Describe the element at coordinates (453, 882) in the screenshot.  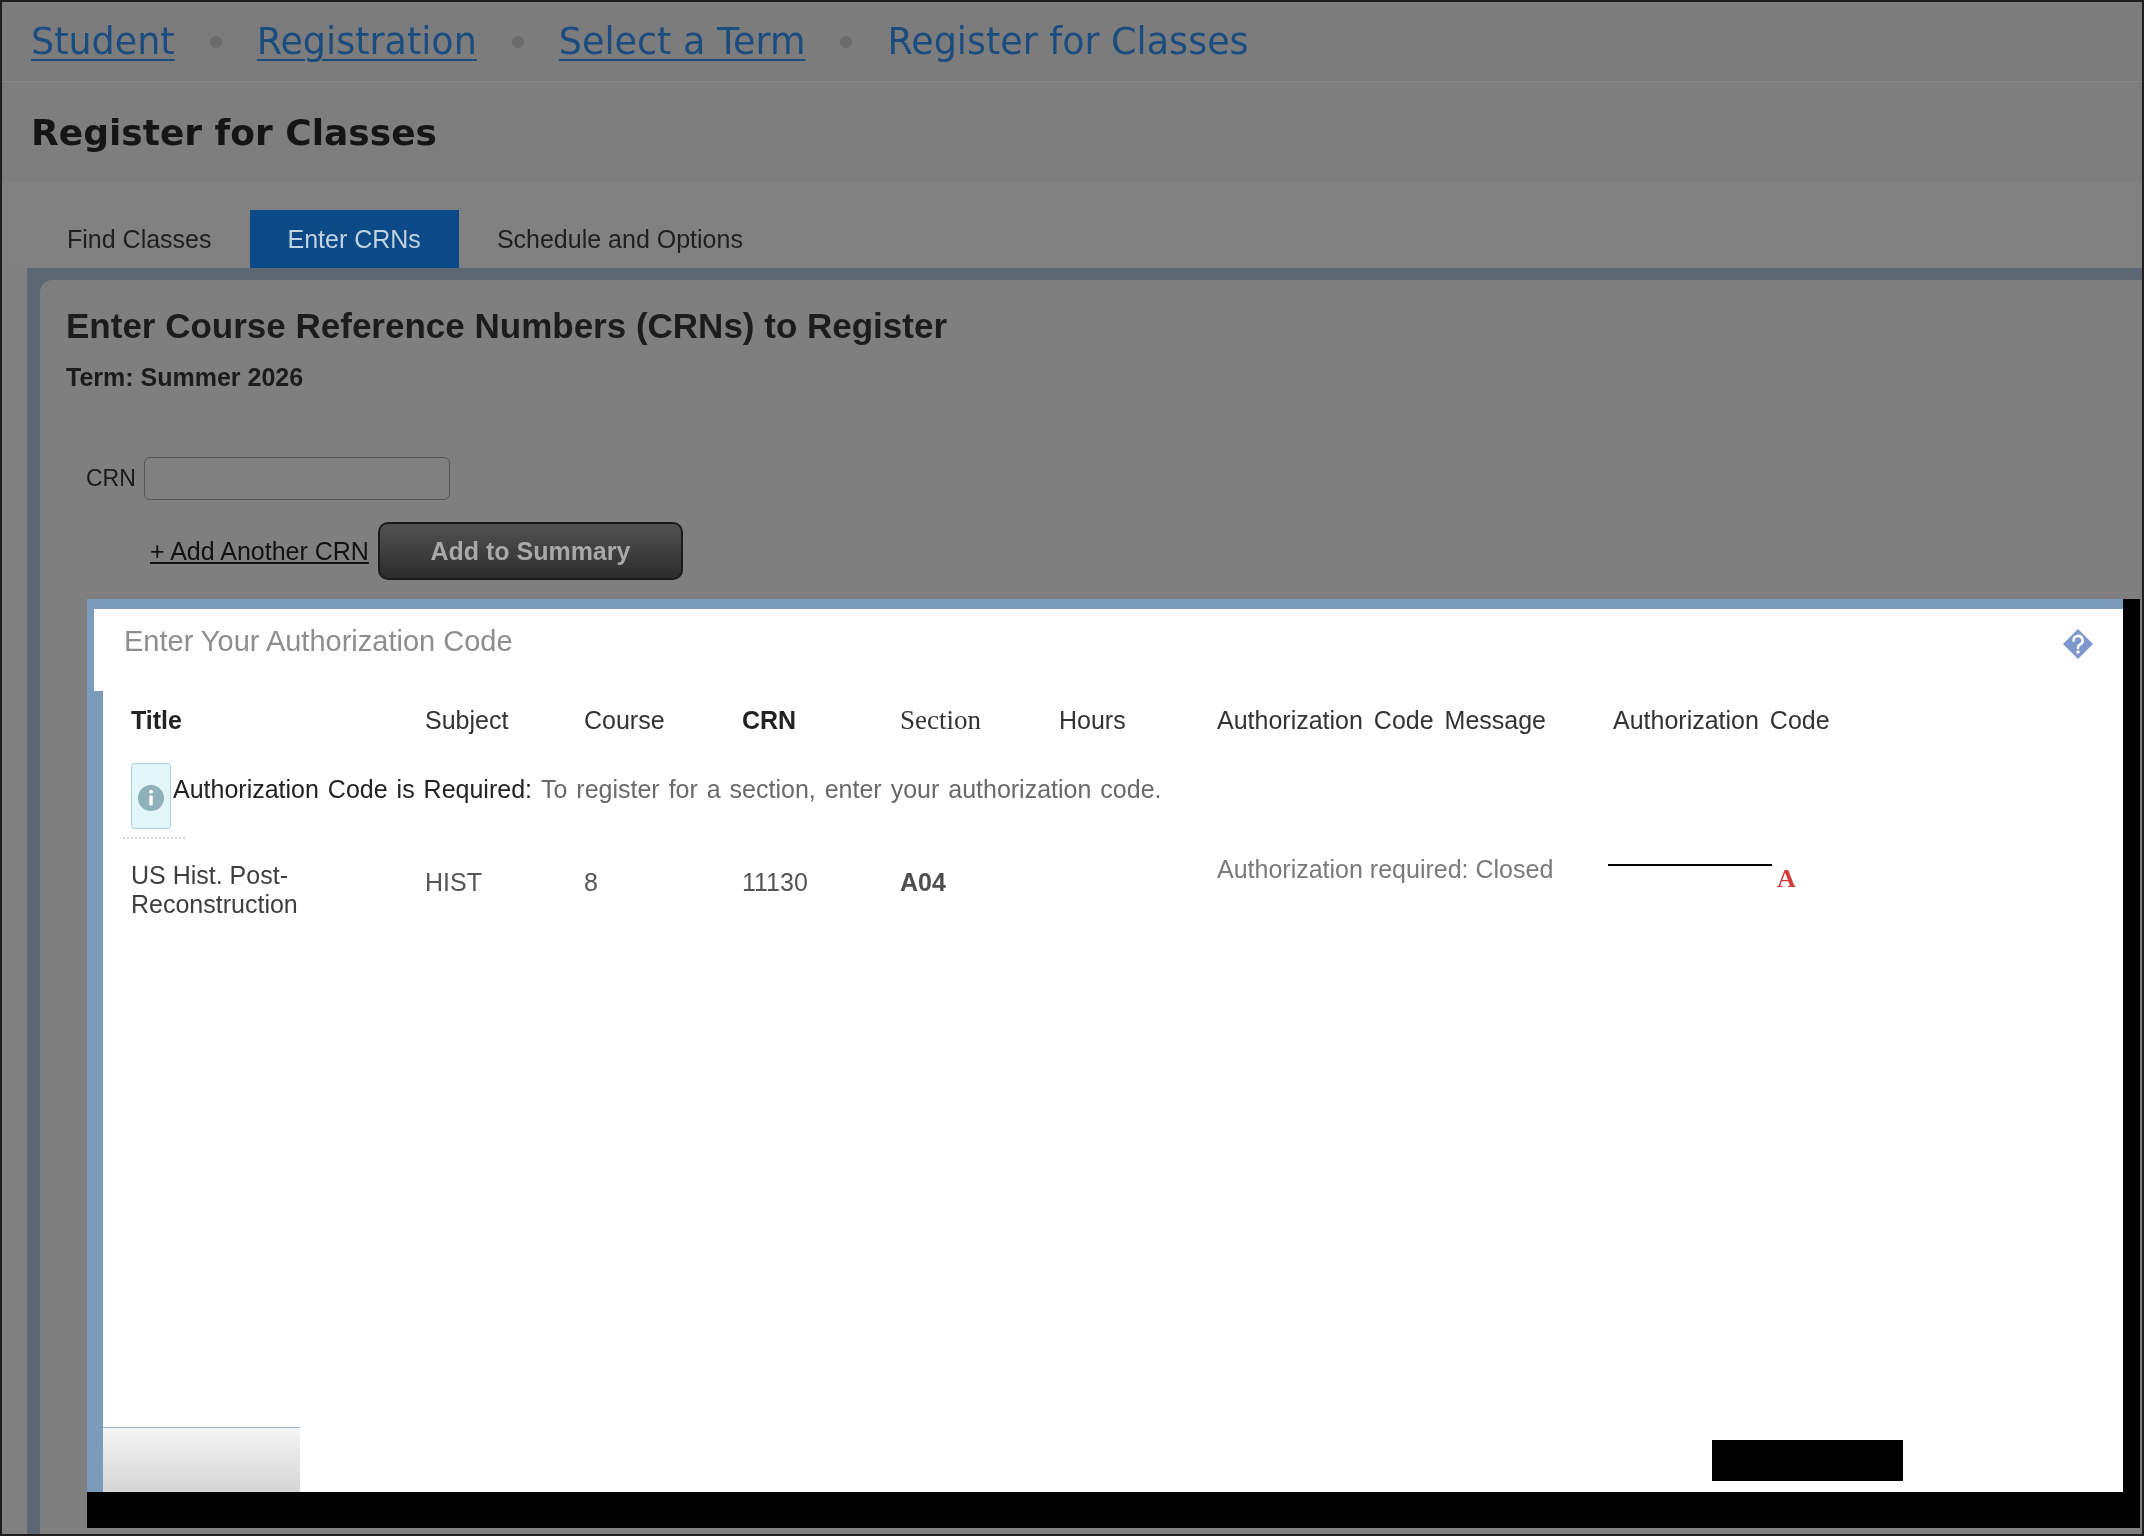
I see `table-cell-text: HIST` at that location.